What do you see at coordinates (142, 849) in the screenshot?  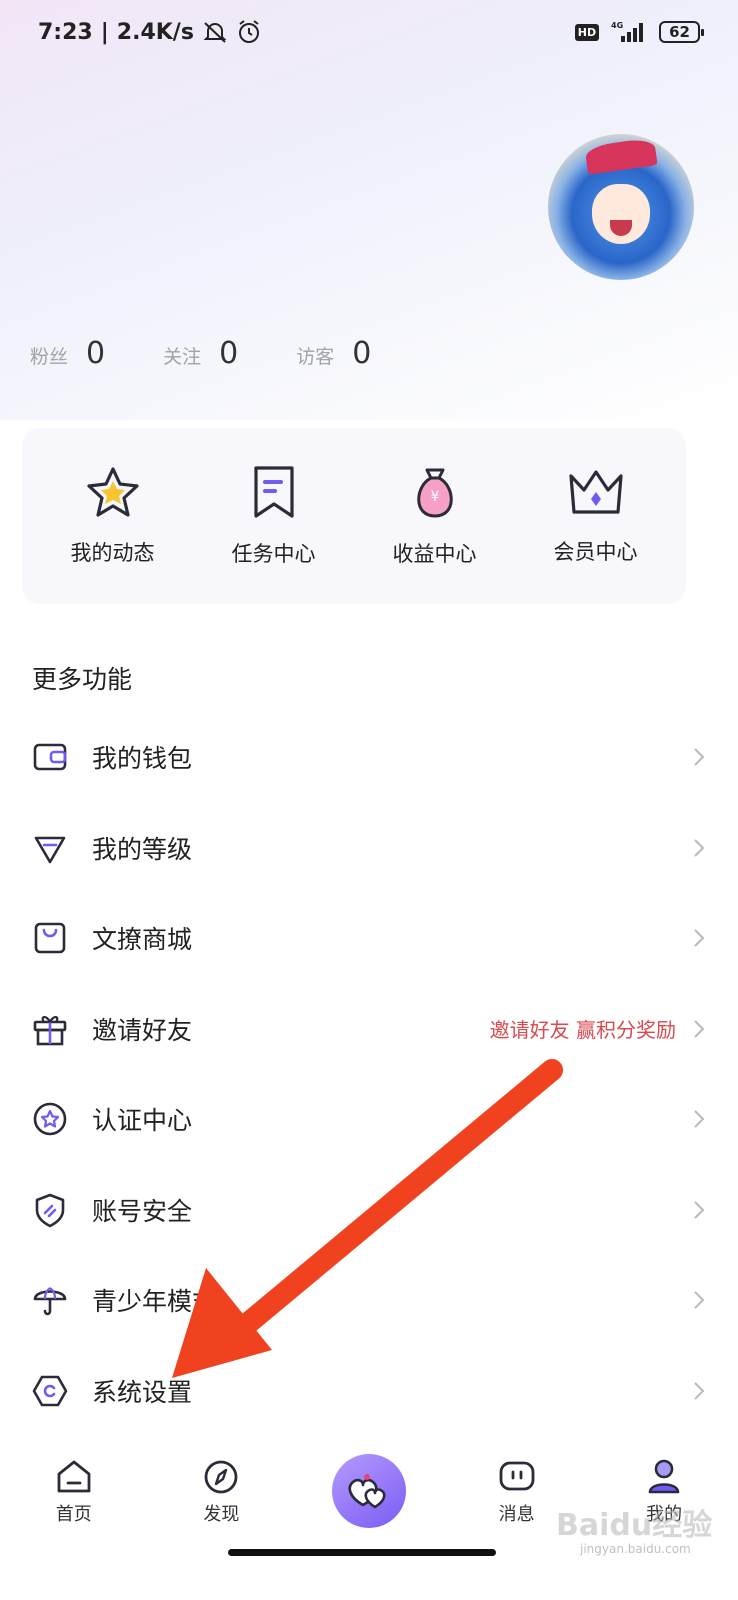 I see `menu-label: 我的等级` at bounding box center [142, 849].